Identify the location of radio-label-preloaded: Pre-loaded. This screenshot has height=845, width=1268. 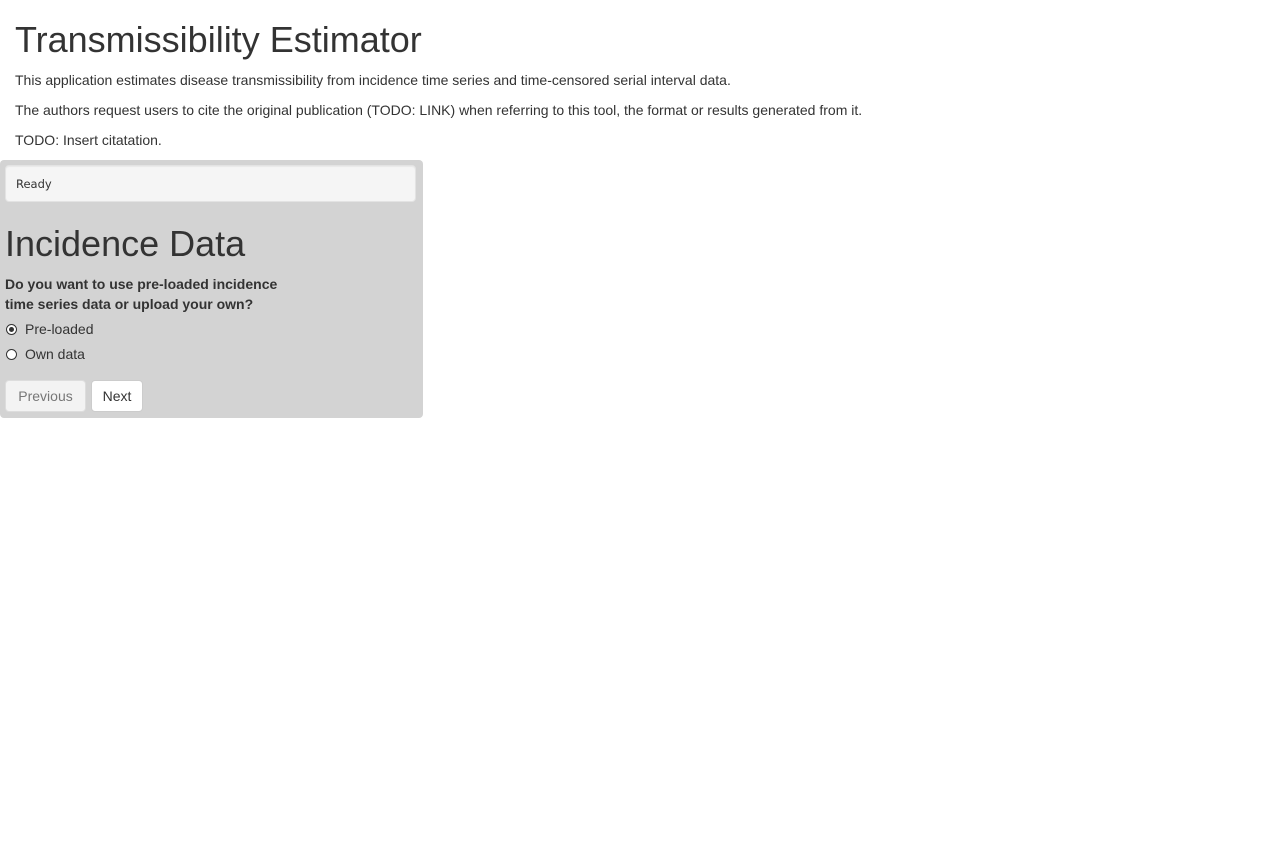
(59, 329).